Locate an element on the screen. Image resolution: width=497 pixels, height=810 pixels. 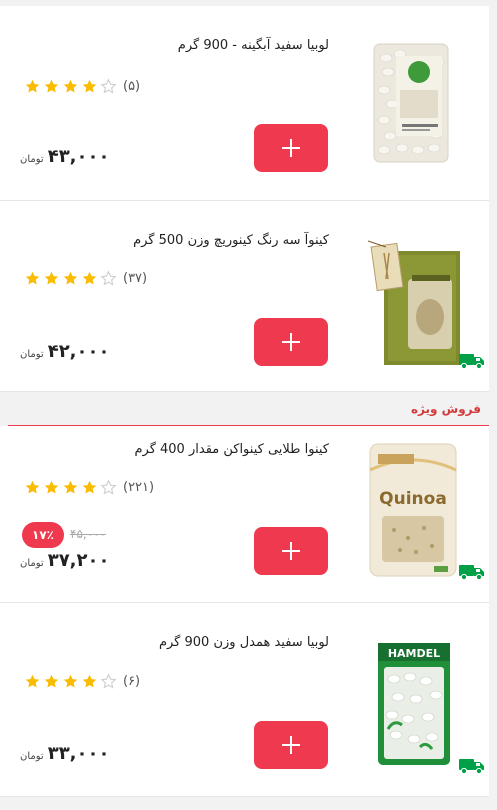
special-sale-label: فروش ویژه is located at coordinates (445, 409).